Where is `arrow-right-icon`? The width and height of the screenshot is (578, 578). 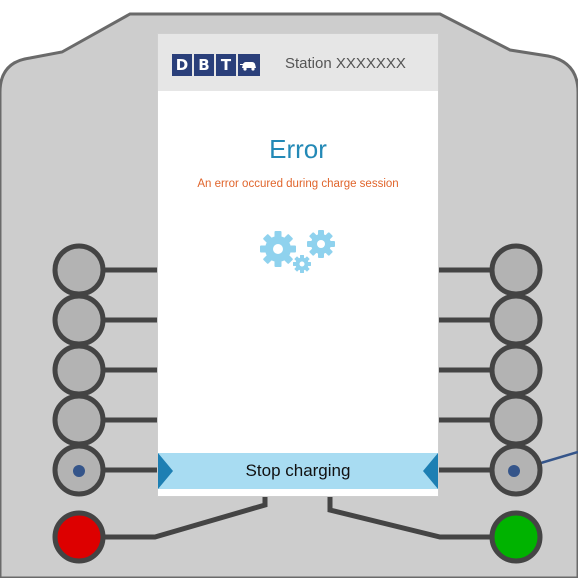
arrow-right-icon is located at coordinates (430, 471).